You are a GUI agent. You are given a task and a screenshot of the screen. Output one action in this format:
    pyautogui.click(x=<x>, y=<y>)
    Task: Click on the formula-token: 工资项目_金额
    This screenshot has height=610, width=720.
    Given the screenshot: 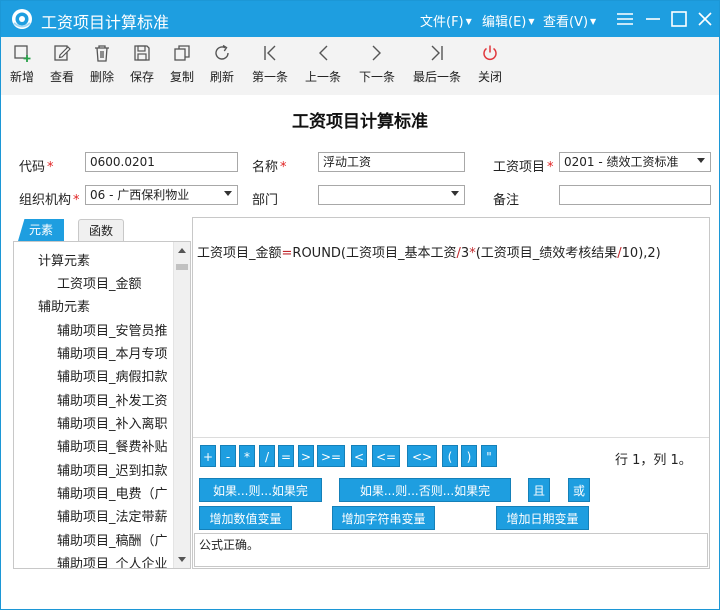 What is the action you would take?
    pyautogui.click(x=239, y=253)
    